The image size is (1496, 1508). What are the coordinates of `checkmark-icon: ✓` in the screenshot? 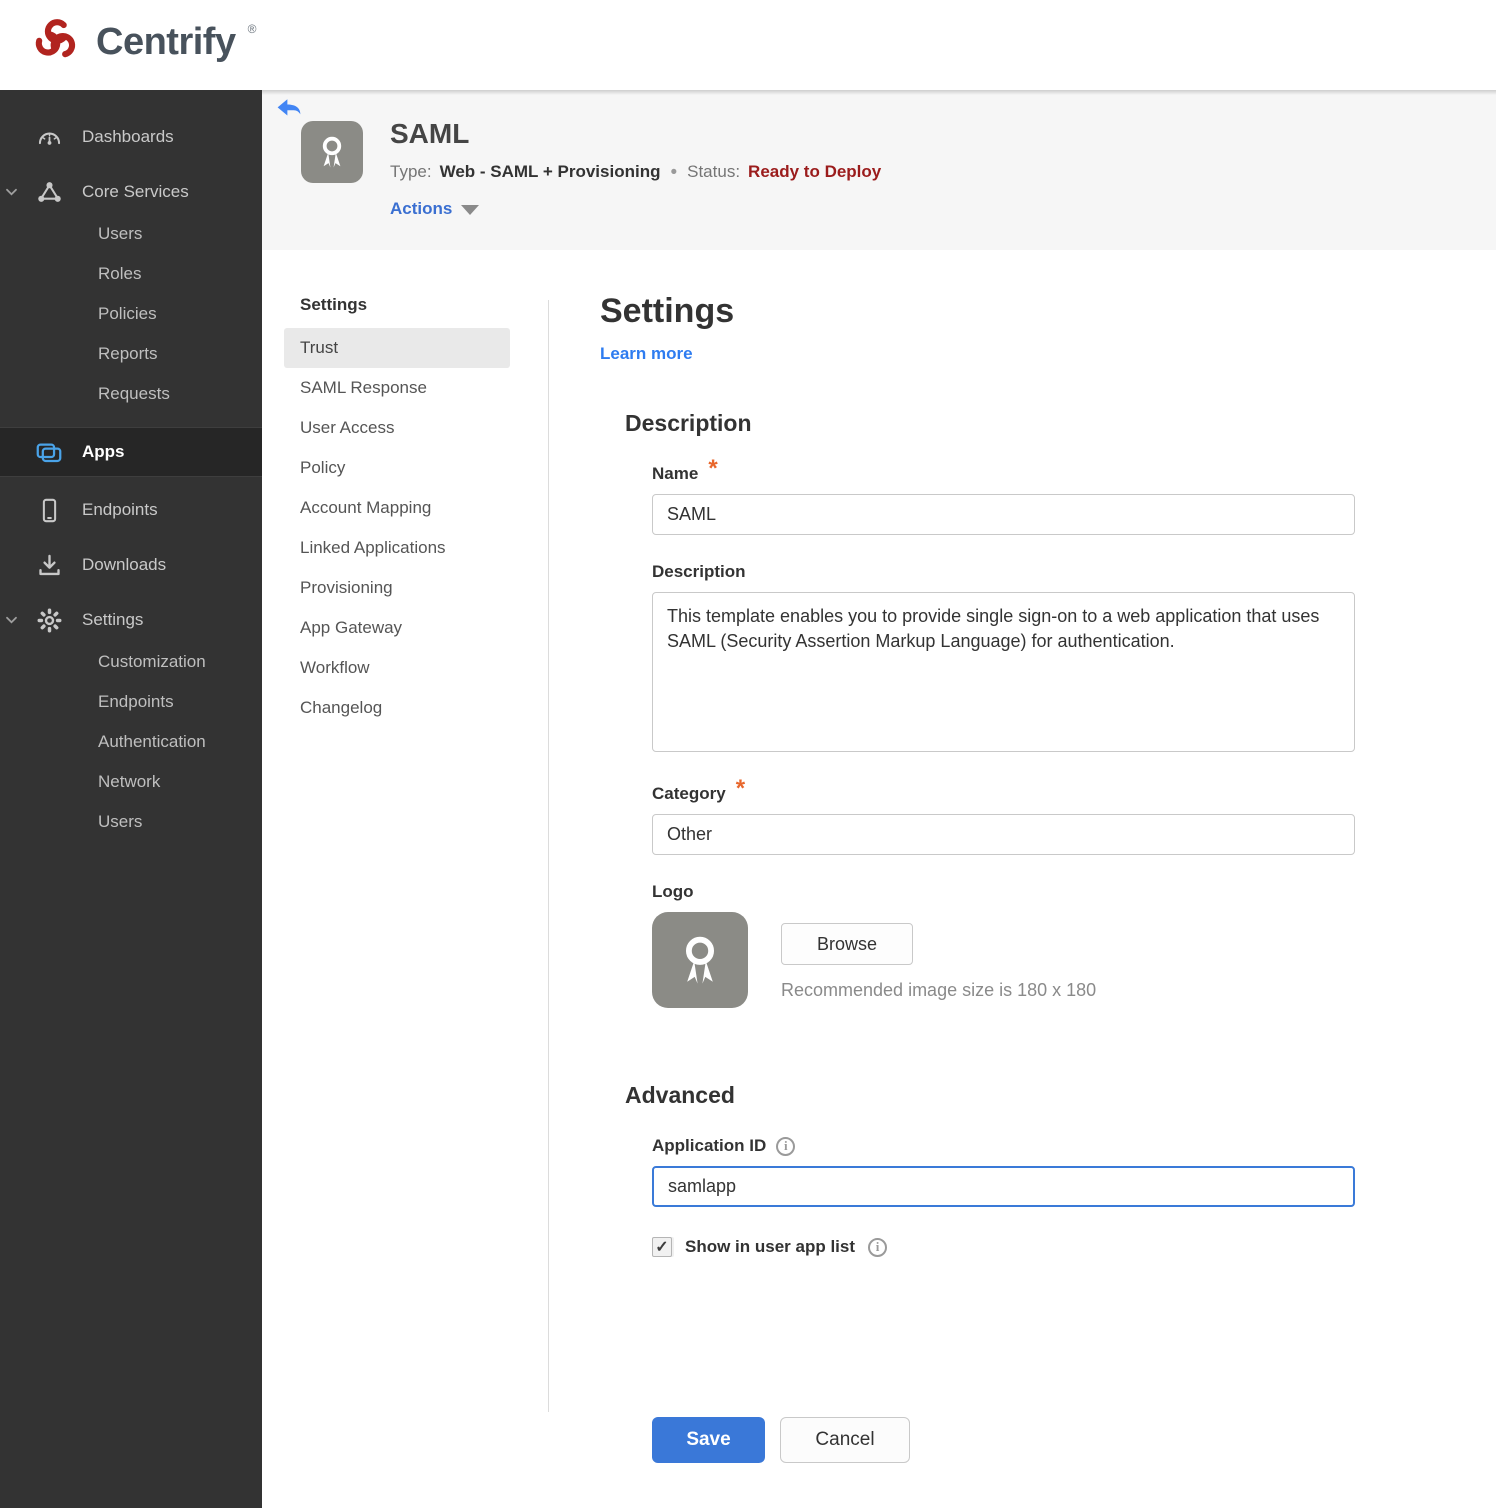 It's located at (662, 1247).